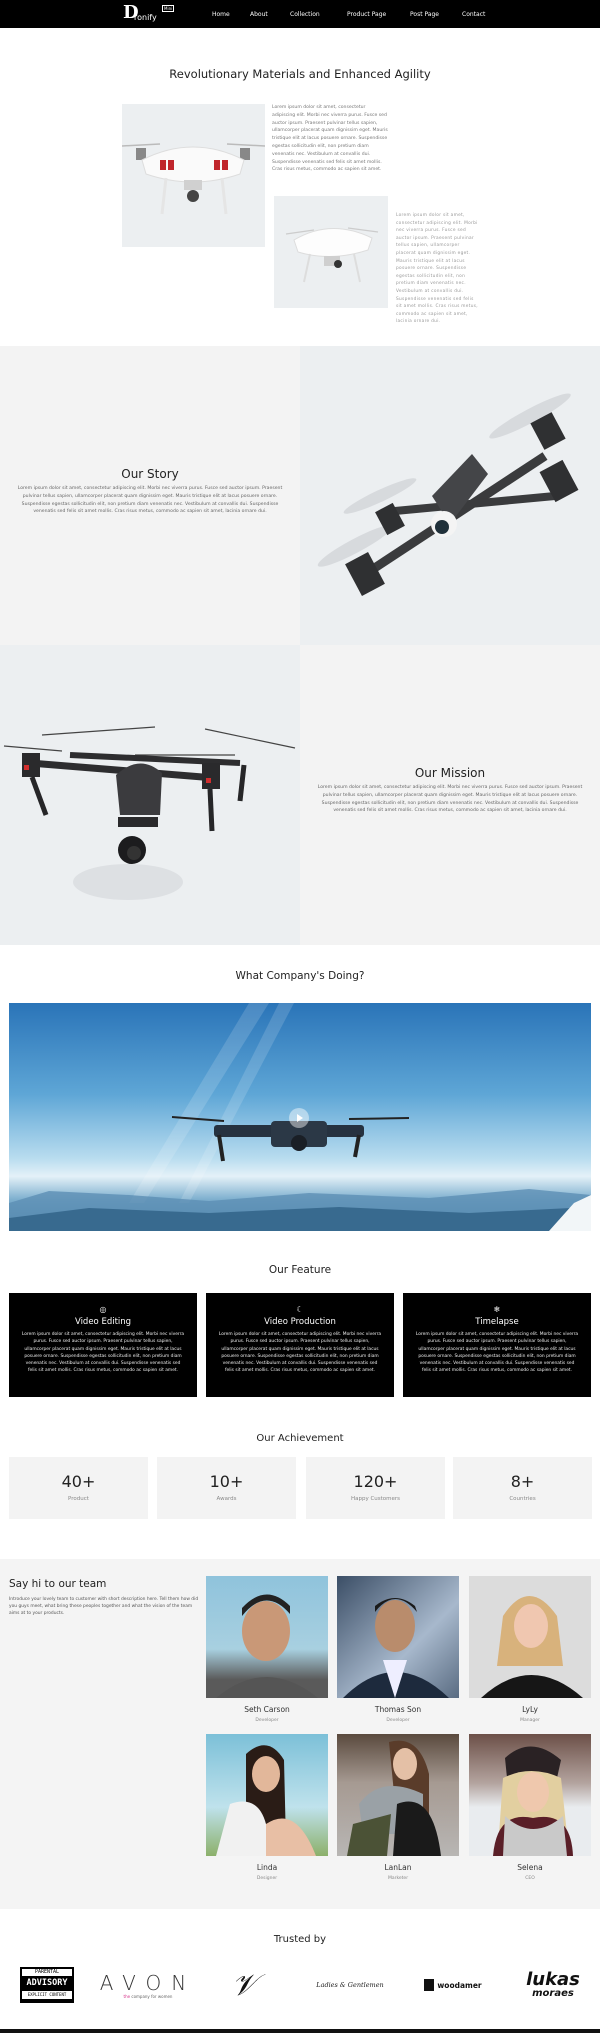  I want to click on team-title: Say hi to our team, so click(58, 1584).